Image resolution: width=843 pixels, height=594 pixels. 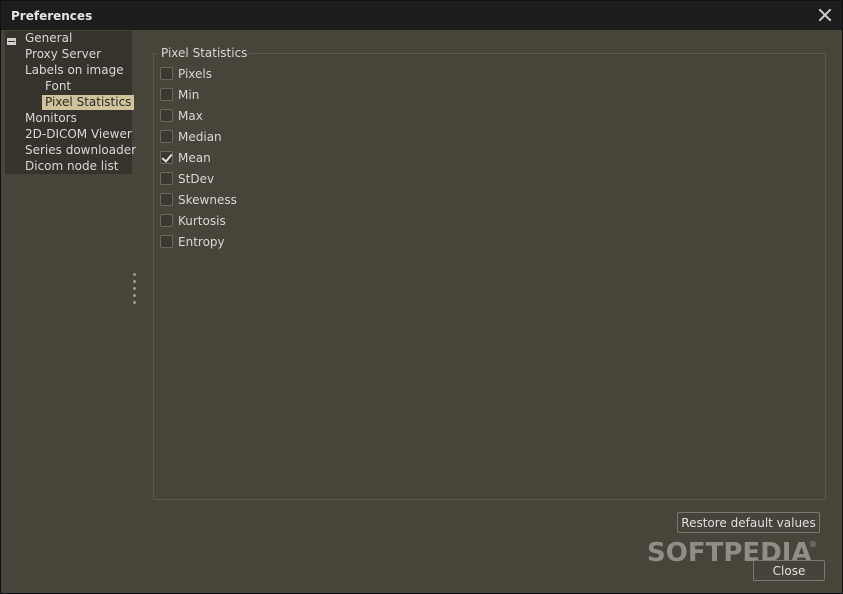 I want to click on option-label: Pixels, so click(x=195, y=73).